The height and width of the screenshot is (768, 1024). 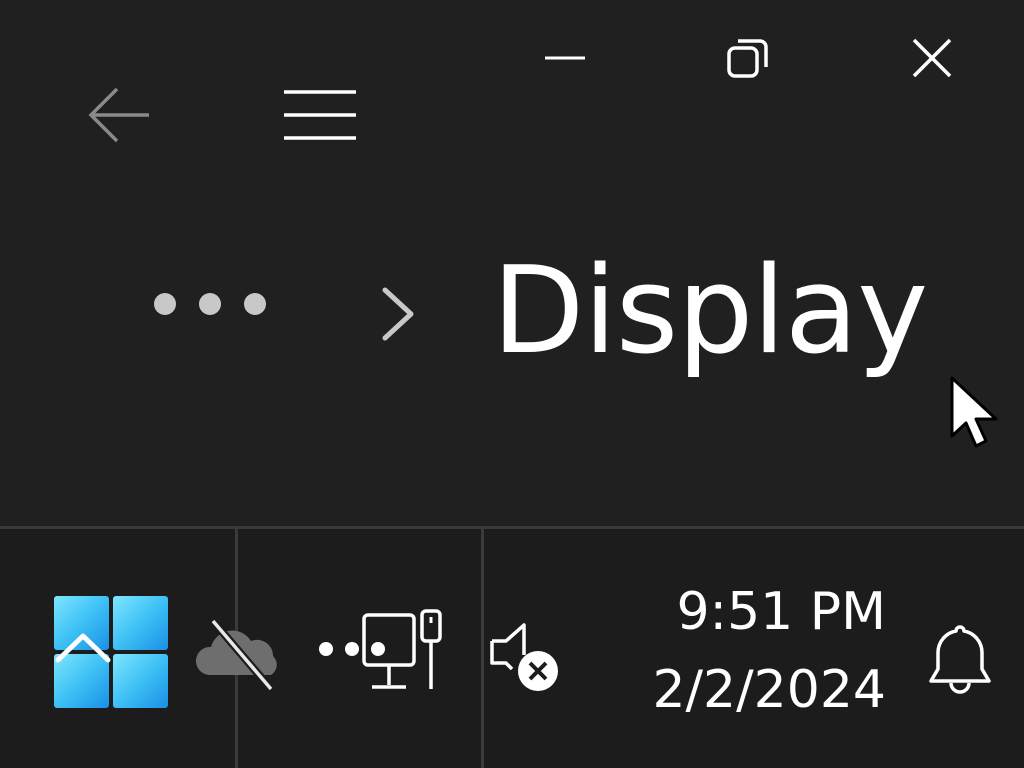 I want to click on close-icon, so click(x=932, y=58).